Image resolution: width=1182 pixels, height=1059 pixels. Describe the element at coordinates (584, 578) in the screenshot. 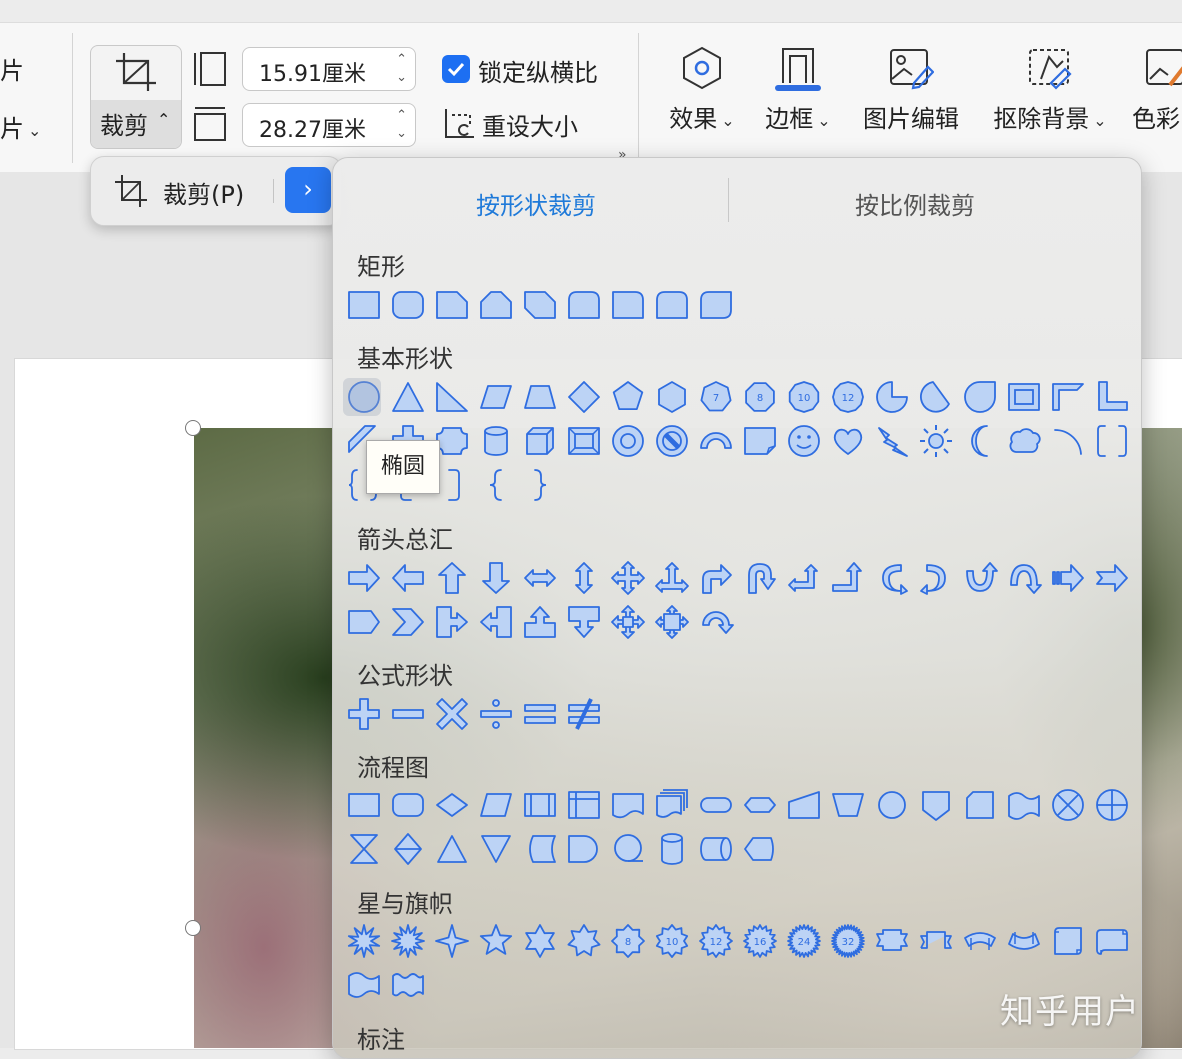

I see `shape-up-down-arrow` at that location.